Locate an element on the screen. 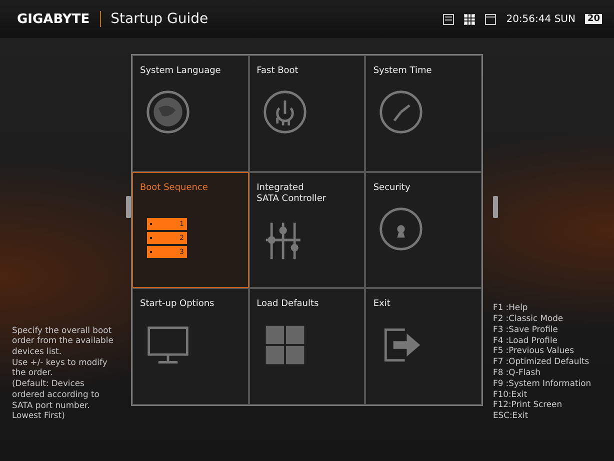  menu-tile: System Time is located at coordinates (423, 113).